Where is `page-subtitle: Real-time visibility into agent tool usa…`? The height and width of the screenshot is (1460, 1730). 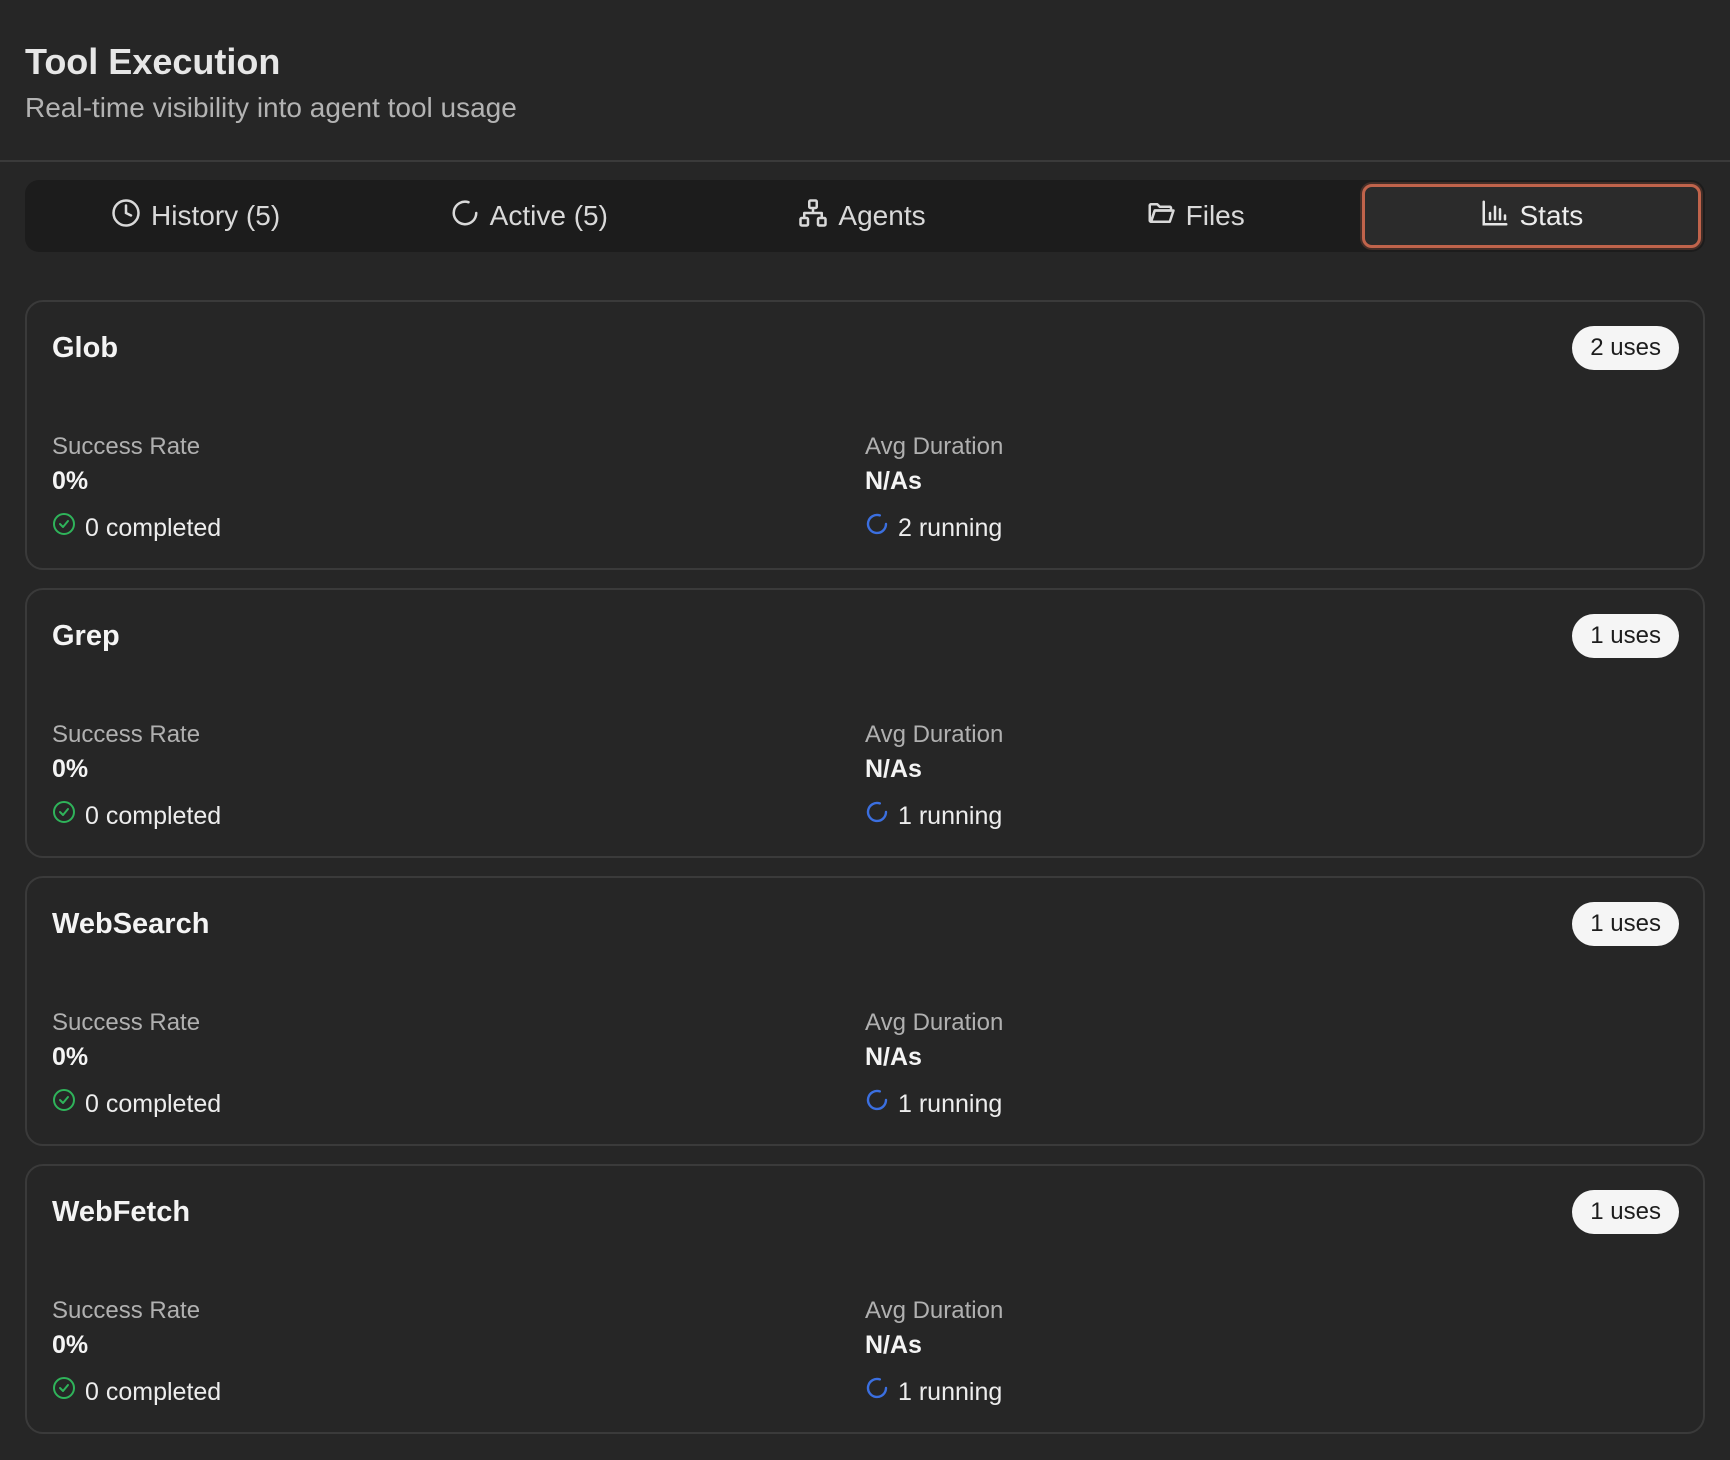 page-subtitle: Real-time visibility into agent tool usa… is located at coordinates (271, 107).